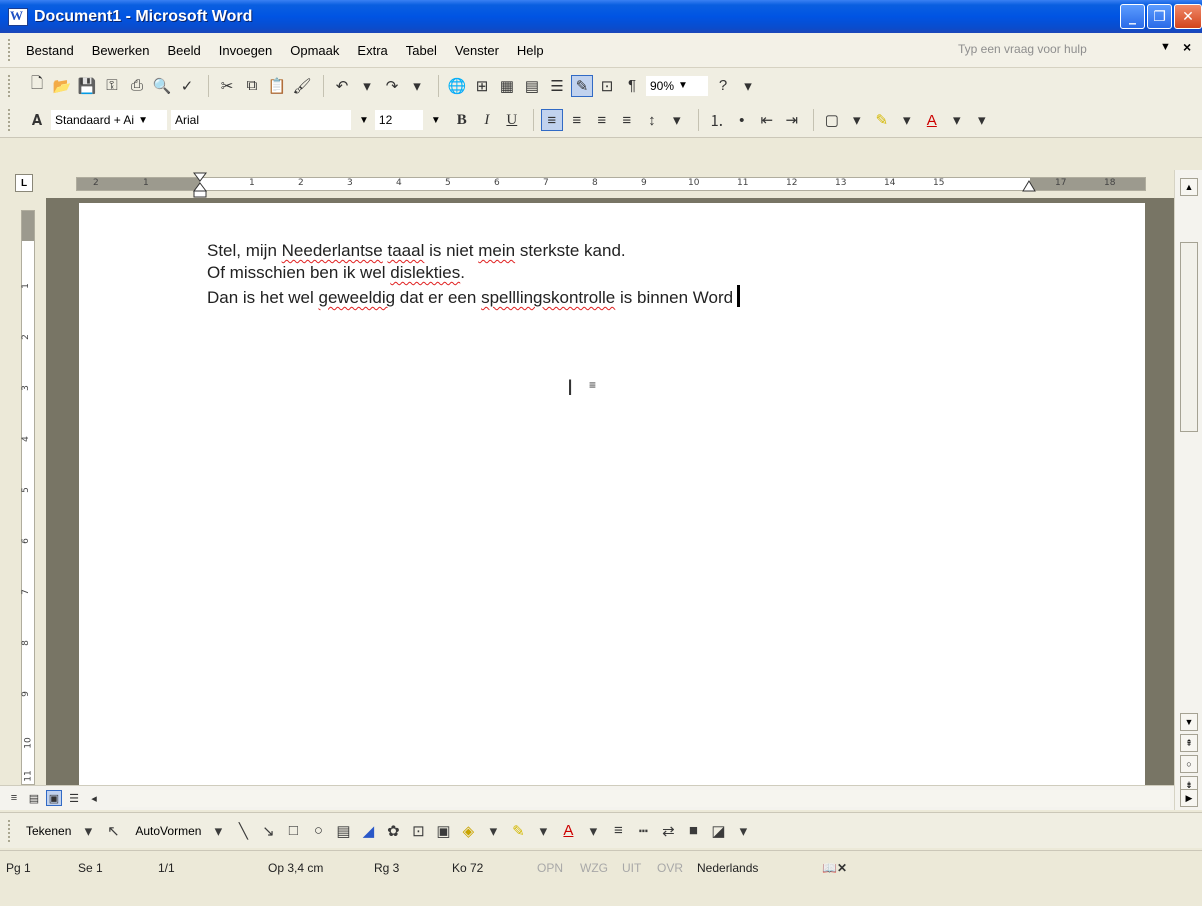  I want to click on oval-icon: ○, so click(318, 831).